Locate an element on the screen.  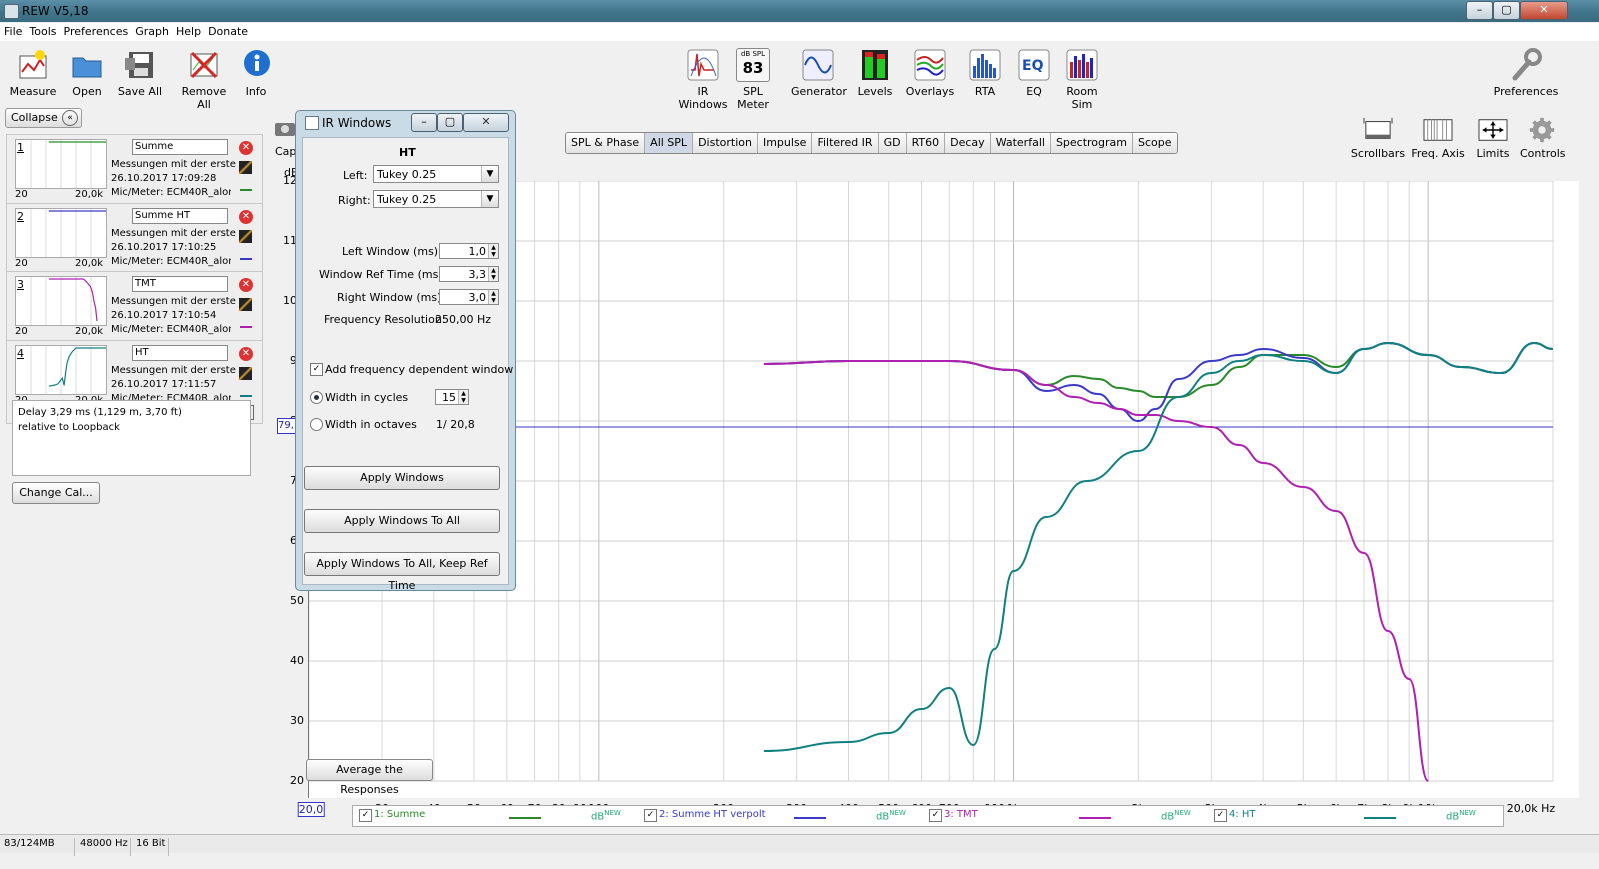
measurement-name-field: Summe HT verpolt is located at coordinates (180, 216).